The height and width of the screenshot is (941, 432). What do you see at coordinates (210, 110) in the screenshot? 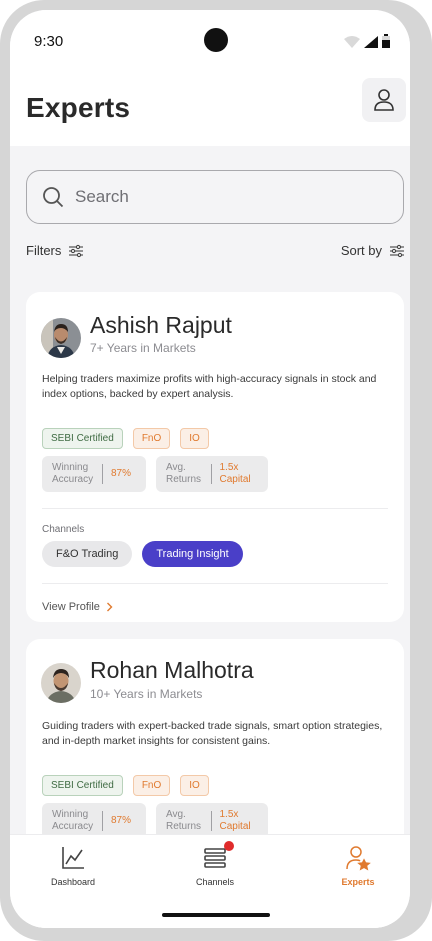
I see `page-header: Experts` at bounding box center [210, 110].